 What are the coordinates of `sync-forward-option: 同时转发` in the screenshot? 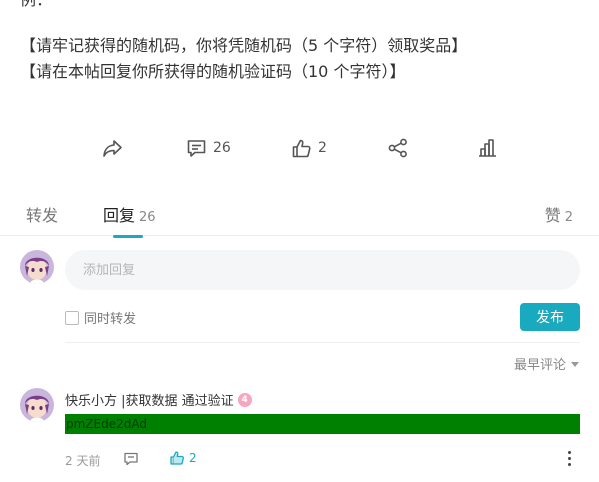 It's located at (100, 317).